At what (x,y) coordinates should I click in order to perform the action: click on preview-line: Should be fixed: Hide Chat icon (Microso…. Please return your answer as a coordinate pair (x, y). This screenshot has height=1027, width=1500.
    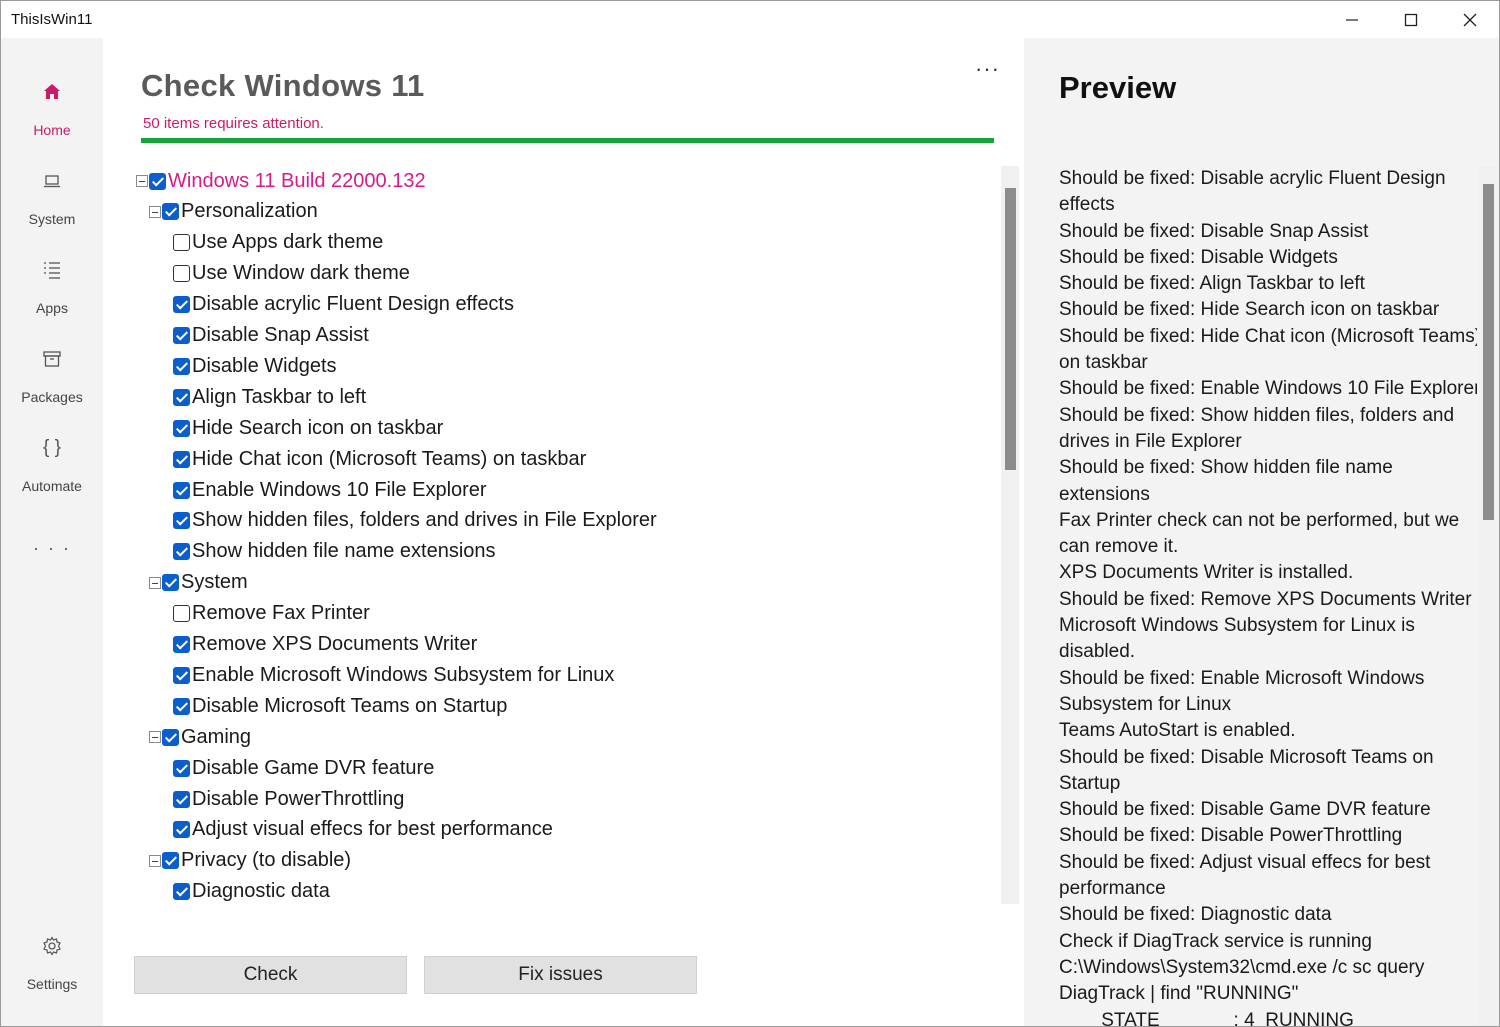
    Looking at the image, I should click on (1268, 337).